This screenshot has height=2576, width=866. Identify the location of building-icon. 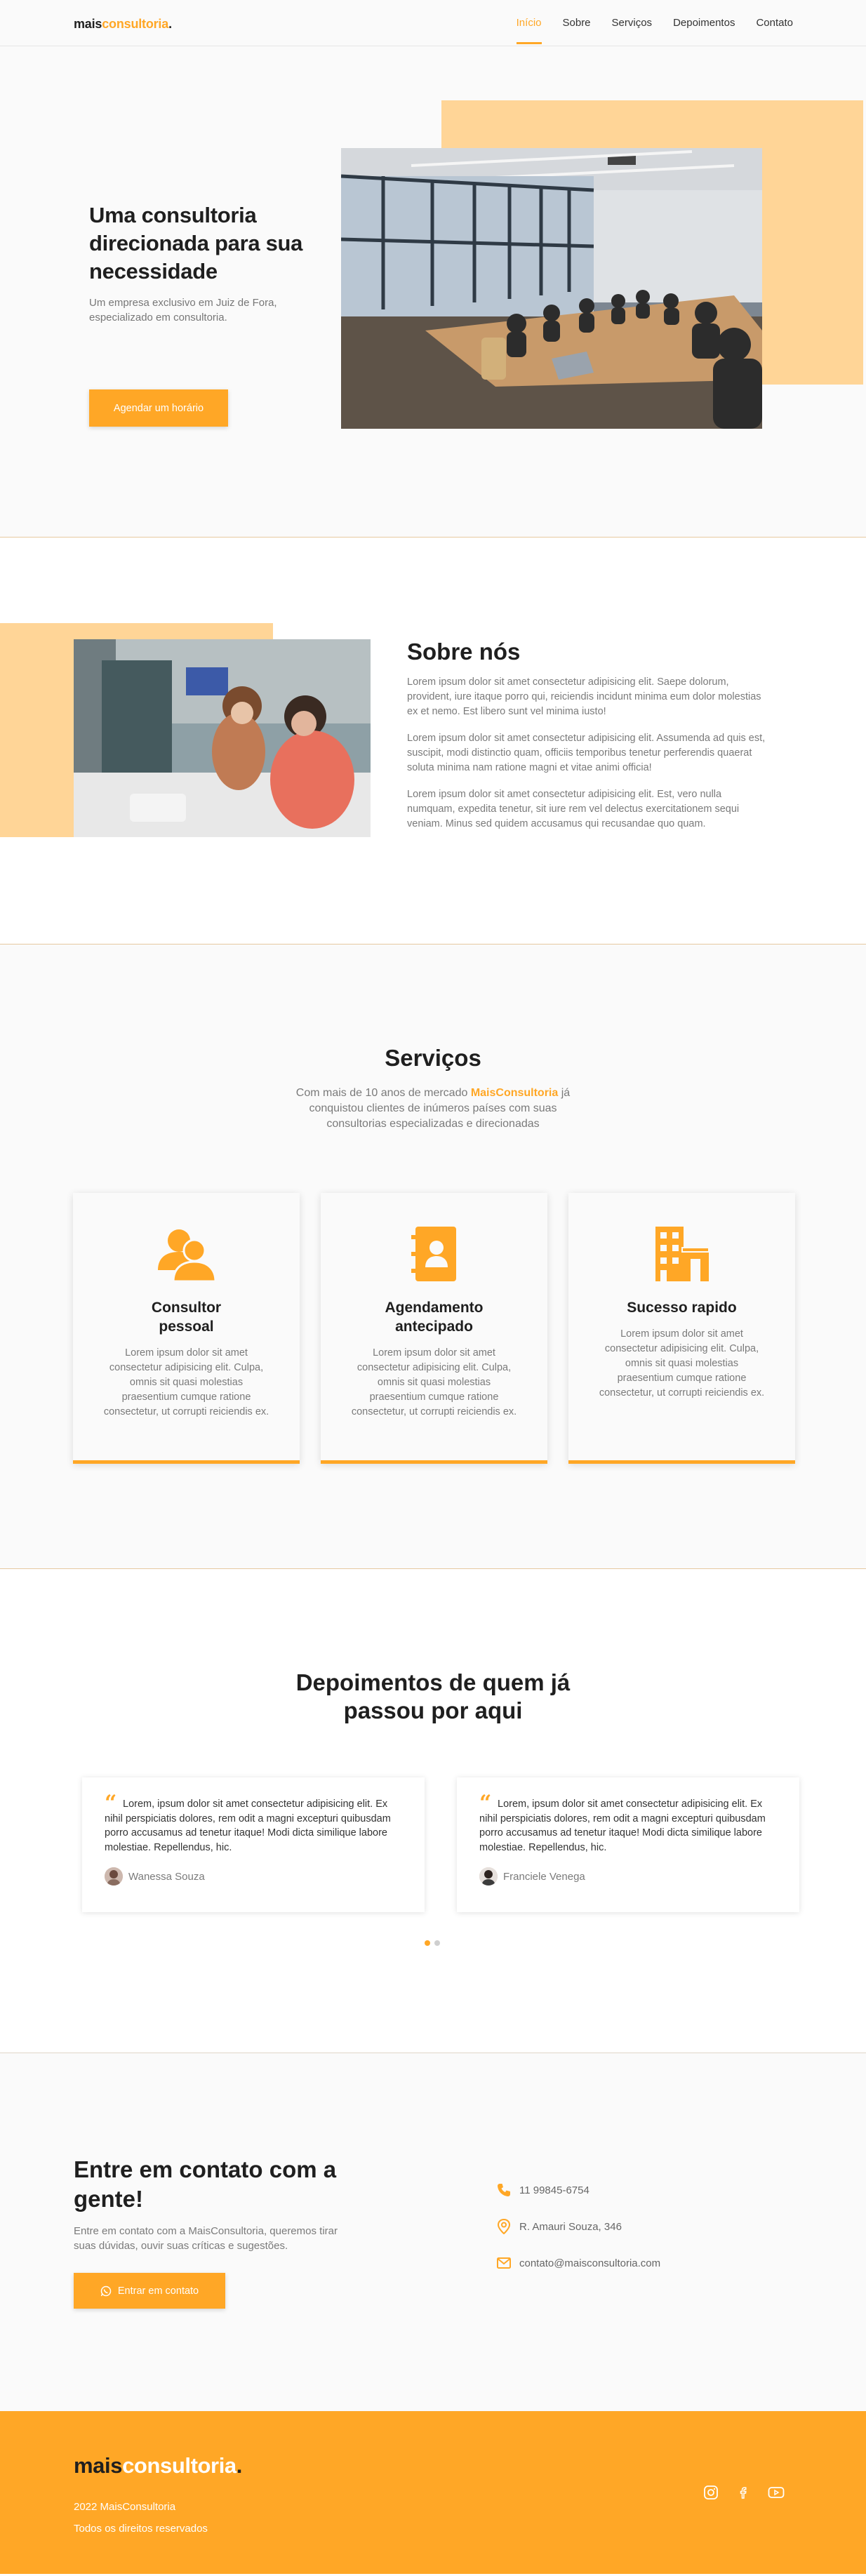
(681, 1254).